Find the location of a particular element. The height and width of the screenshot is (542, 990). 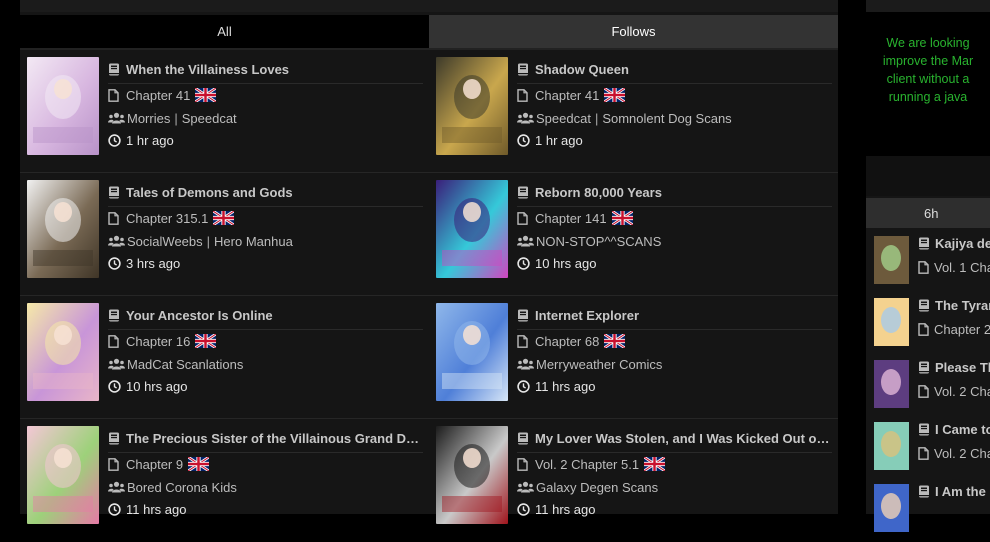

updates-tabs: All Follows is located at coordinates (429, 31).